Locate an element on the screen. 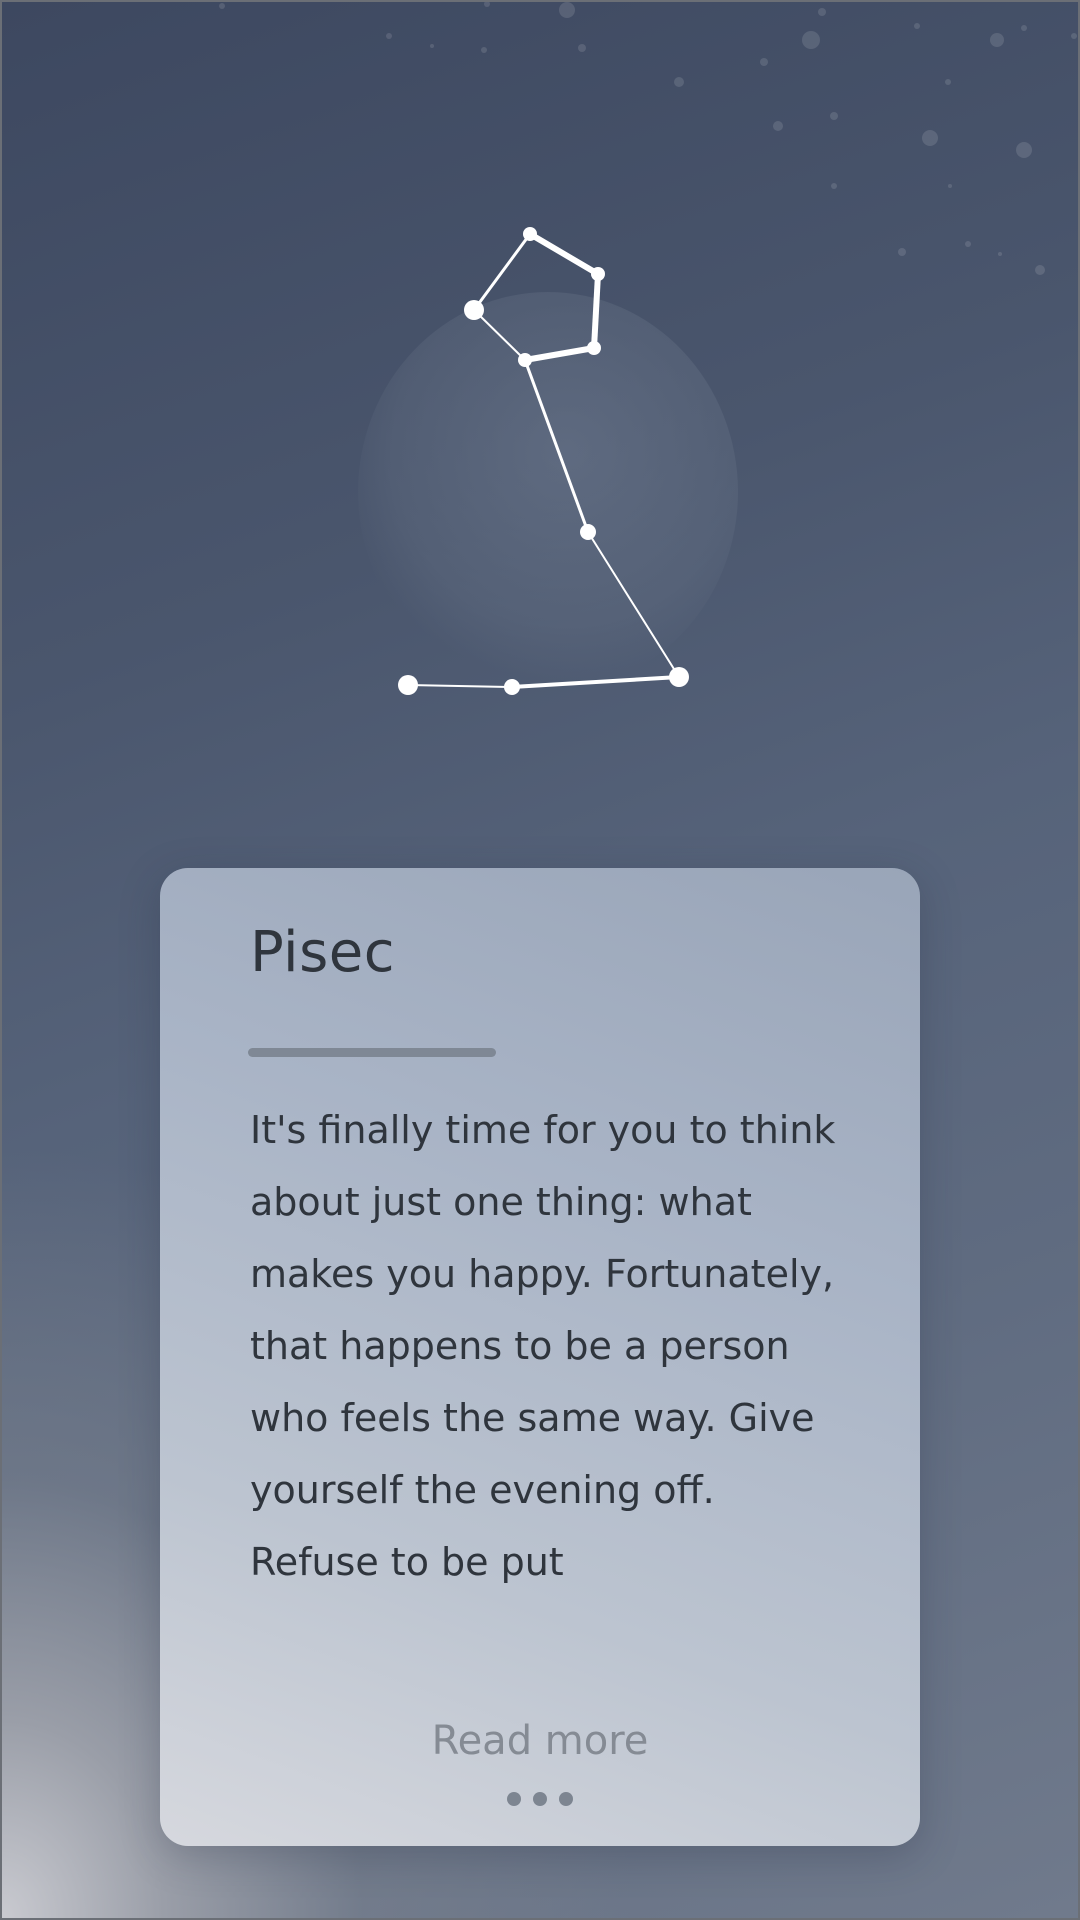  pager-dots is located at coordinates (540, 1799).